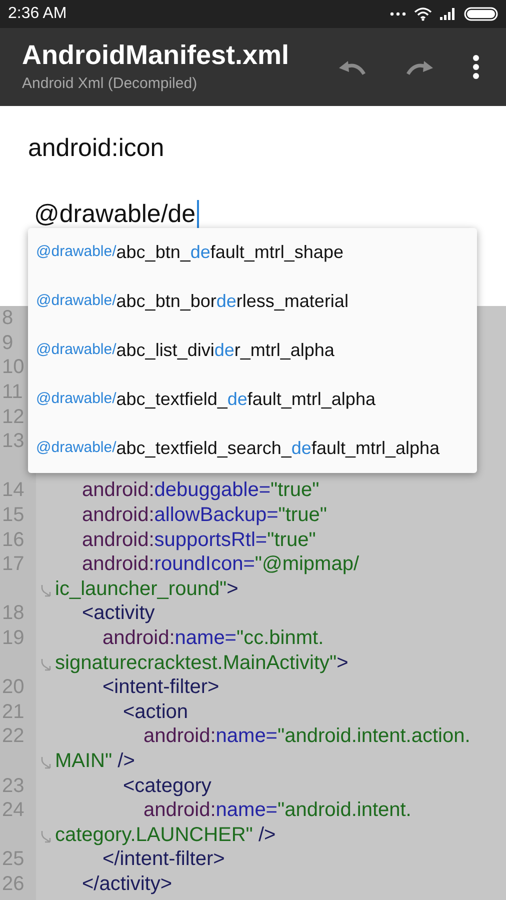  I want to click on status-time: 2:36 AM, so click(37, 14).